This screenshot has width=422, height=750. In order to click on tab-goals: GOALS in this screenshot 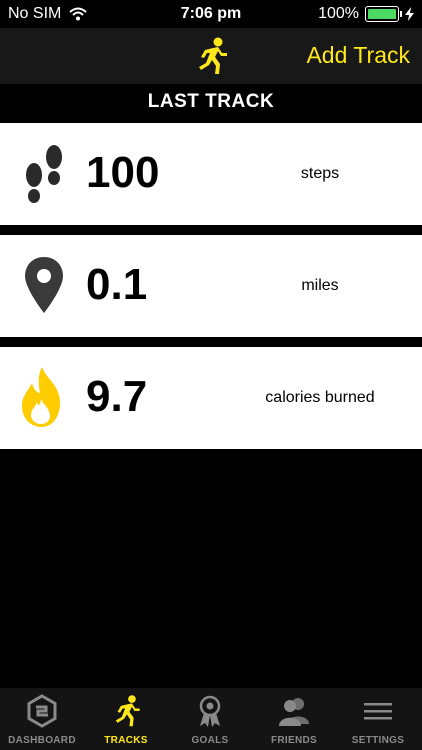, I will do `click(210, 719)`.